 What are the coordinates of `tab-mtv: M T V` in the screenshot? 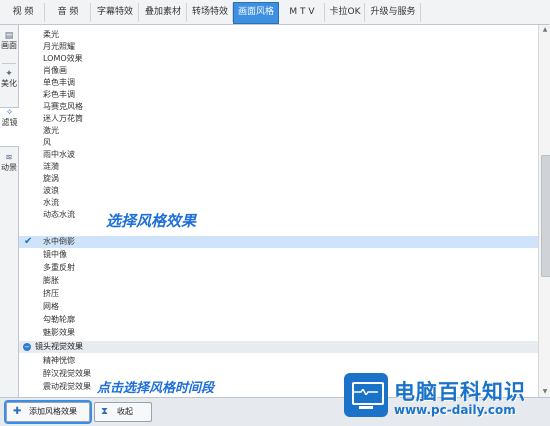 It's located at (302, 12).